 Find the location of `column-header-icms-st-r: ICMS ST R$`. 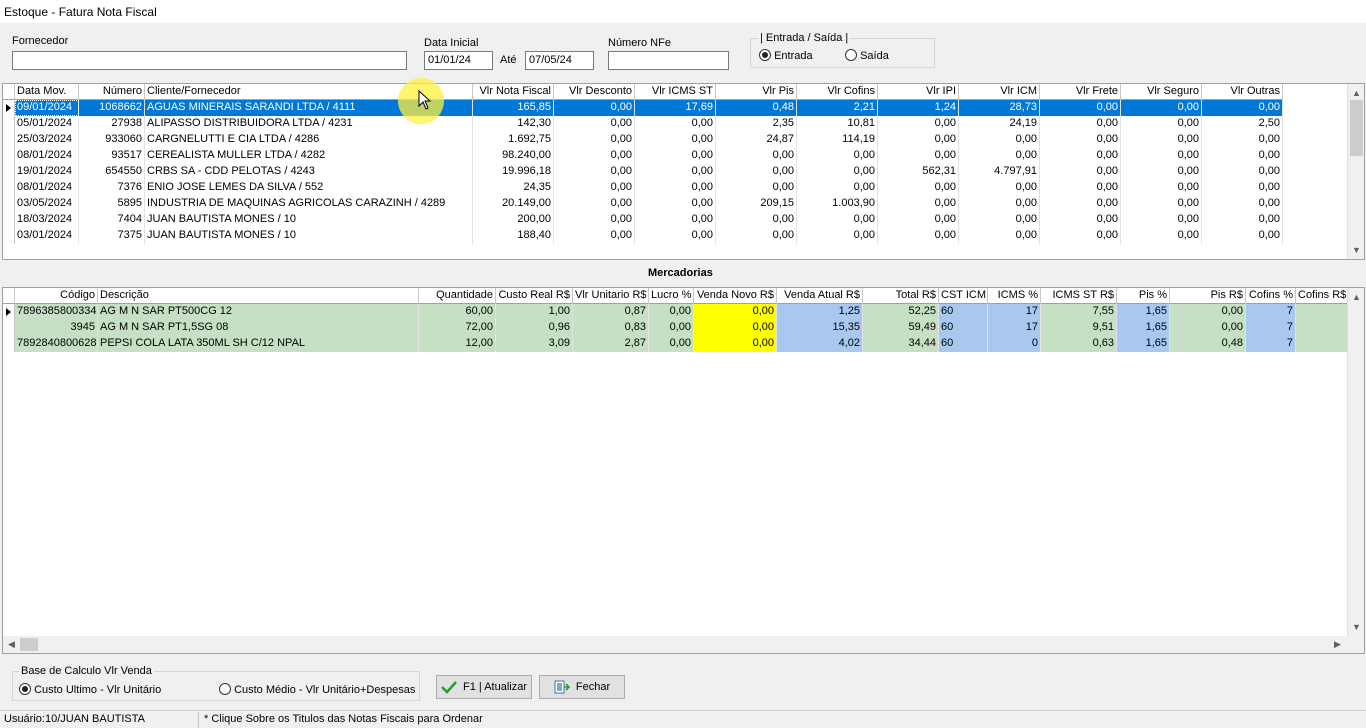

column-header-icms-st-r: ICMS ST R$ is located at coordinates (1079, 296).